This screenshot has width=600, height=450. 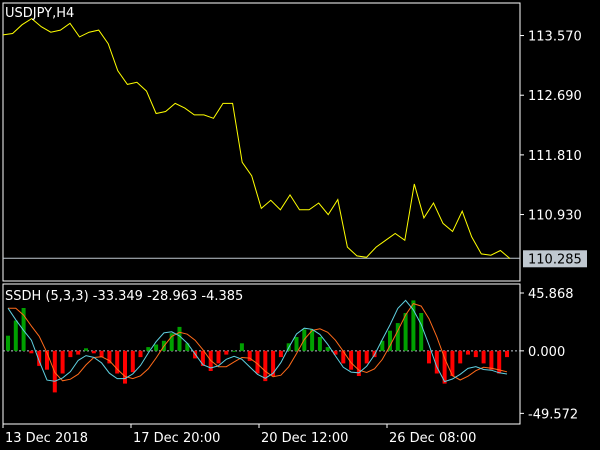 I want to click on time-tick-label: 13 Dec 2018, so click(x=46, y=438).